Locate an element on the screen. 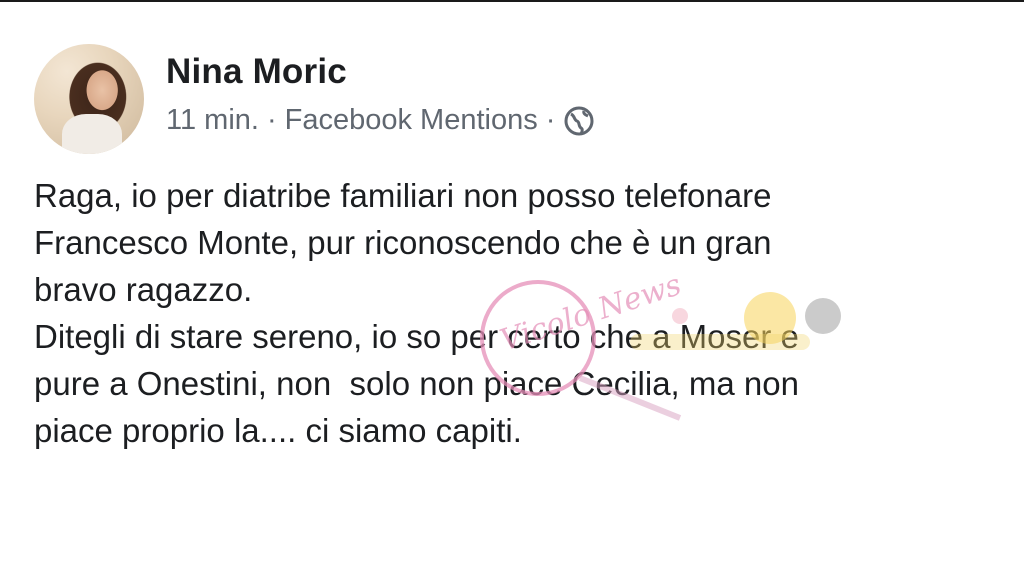 This screenshot has height=575, width=1024. avatar is located at coordinates (89, 99).